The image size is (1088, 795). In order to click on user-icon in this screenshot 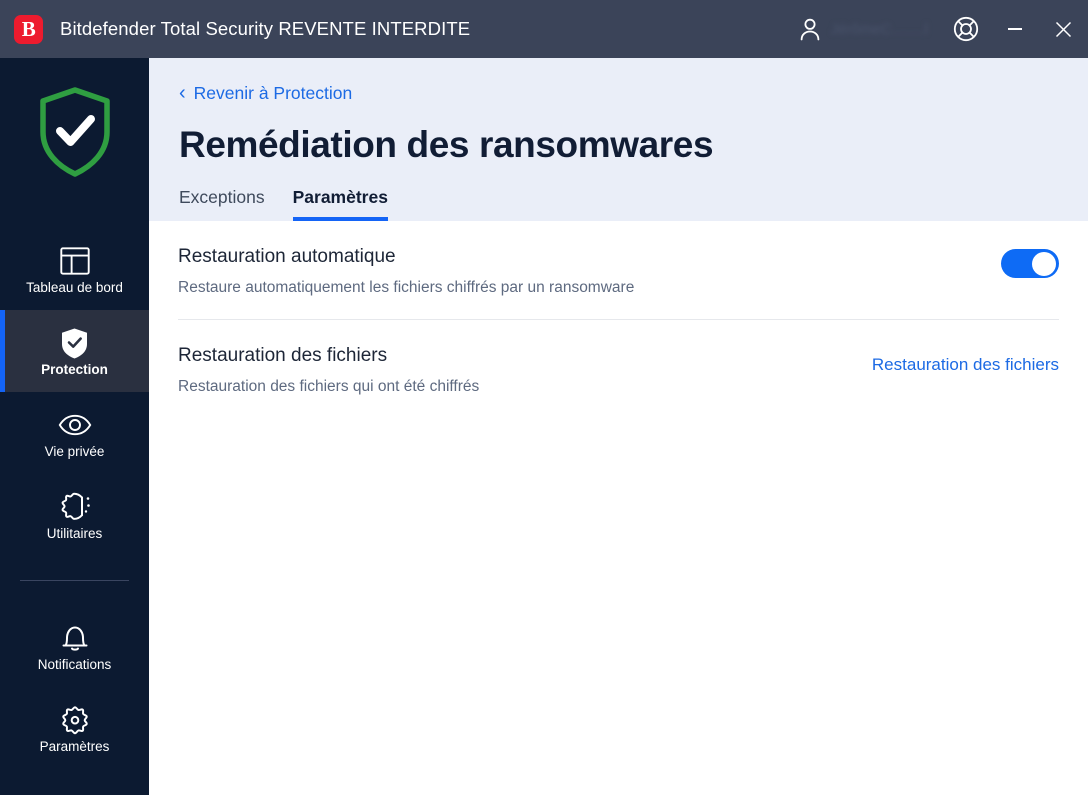, I will do `click(810, 29)`.